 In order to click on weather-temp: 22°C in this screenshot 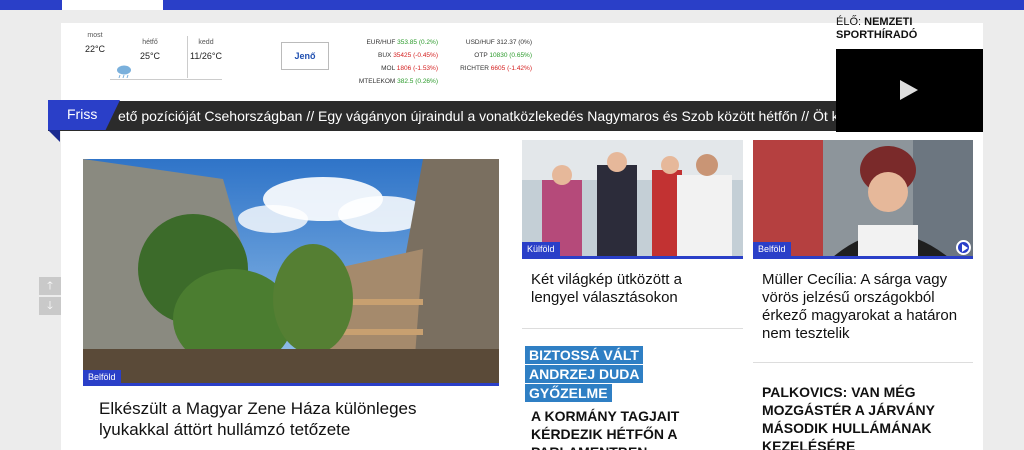, I will do `click(95, 49)`.